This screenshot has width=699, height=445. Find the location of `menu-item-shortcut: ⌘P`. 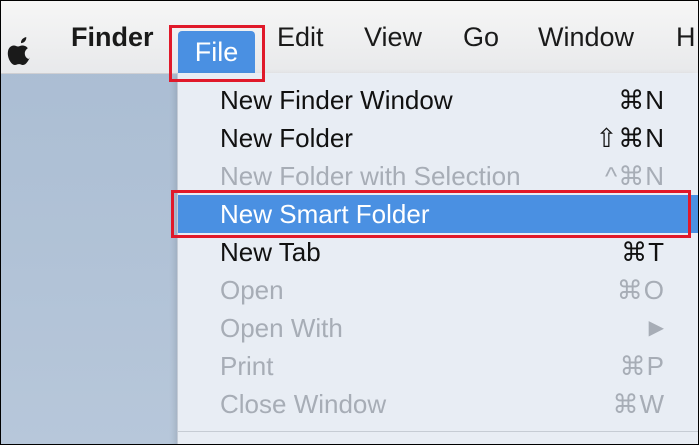

menu-item-shortcut: ⌘P is located at coordinates (642, 366).